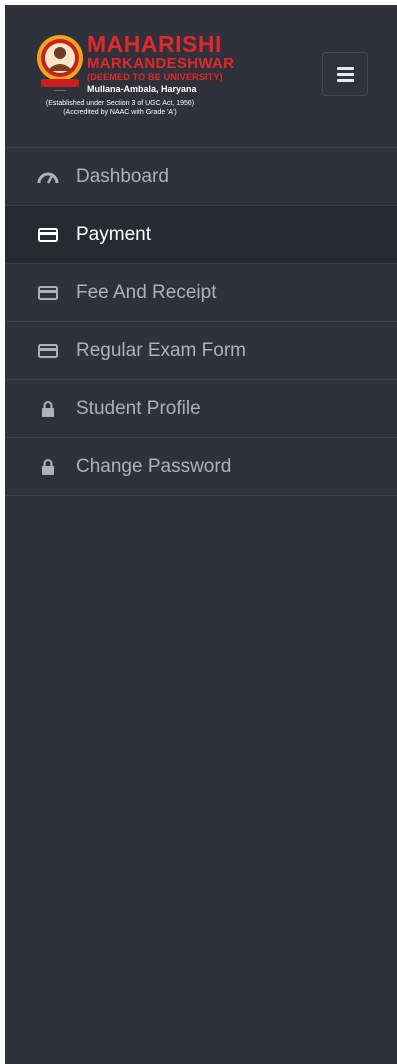 Image resolution: width=397 pixels, height=1064 pixels. What do you see at coordinates (120, 112) in the screenshot?
I see `logo-line-6: (Accredited by NAAC with Grade 'A')` at bounding box center [120, 112].